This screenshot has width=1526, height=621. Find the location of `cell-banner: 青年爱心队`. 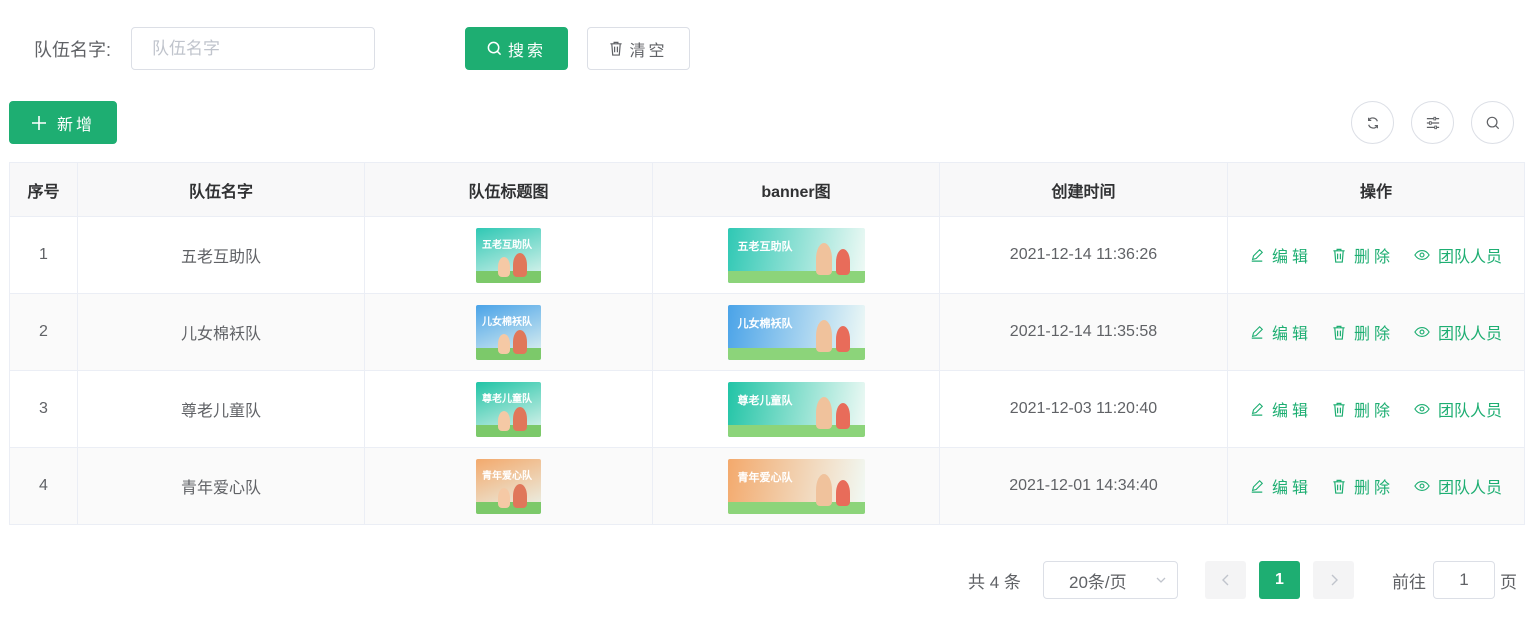

cell-banner: 青年爱心队 is located at coordinates (796, 486).